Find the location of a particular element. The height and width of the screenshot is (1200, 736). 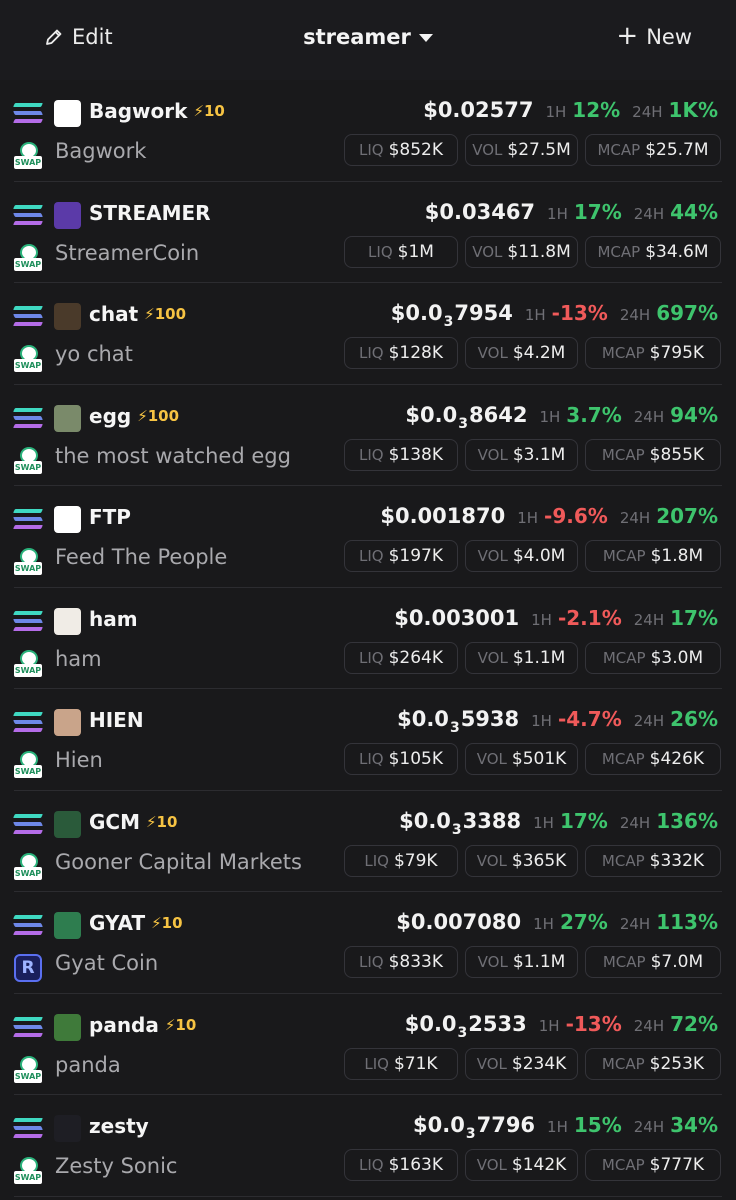

mcap-value: $25.7M is located at coordinates (677, 150).